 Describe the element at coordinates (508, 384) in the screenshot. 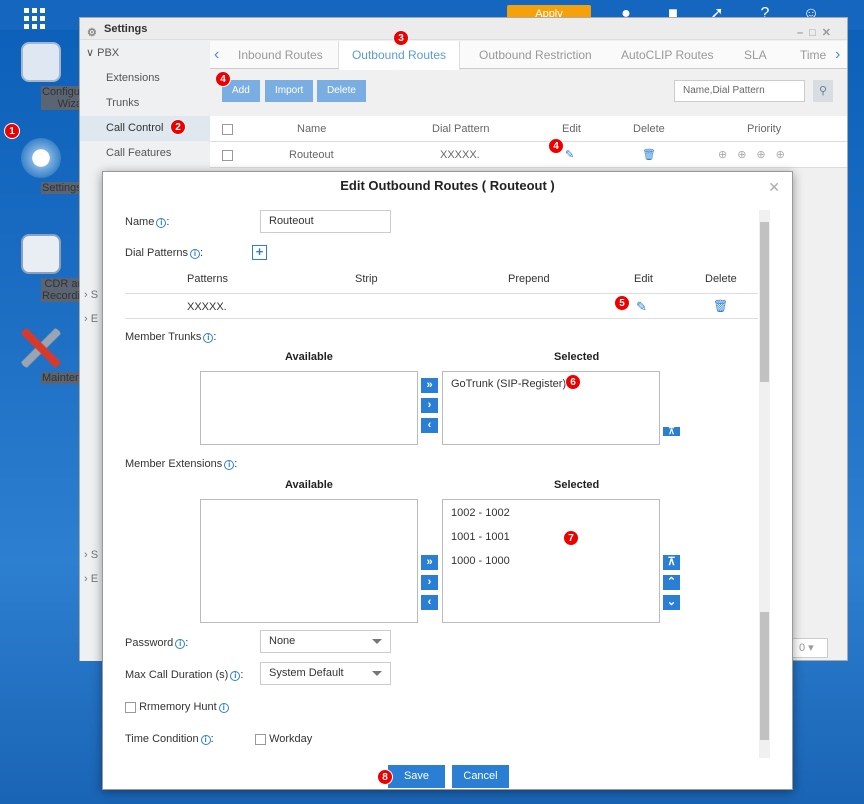

I see `list-item: GoTrunk (SIP-Register)` at that location.